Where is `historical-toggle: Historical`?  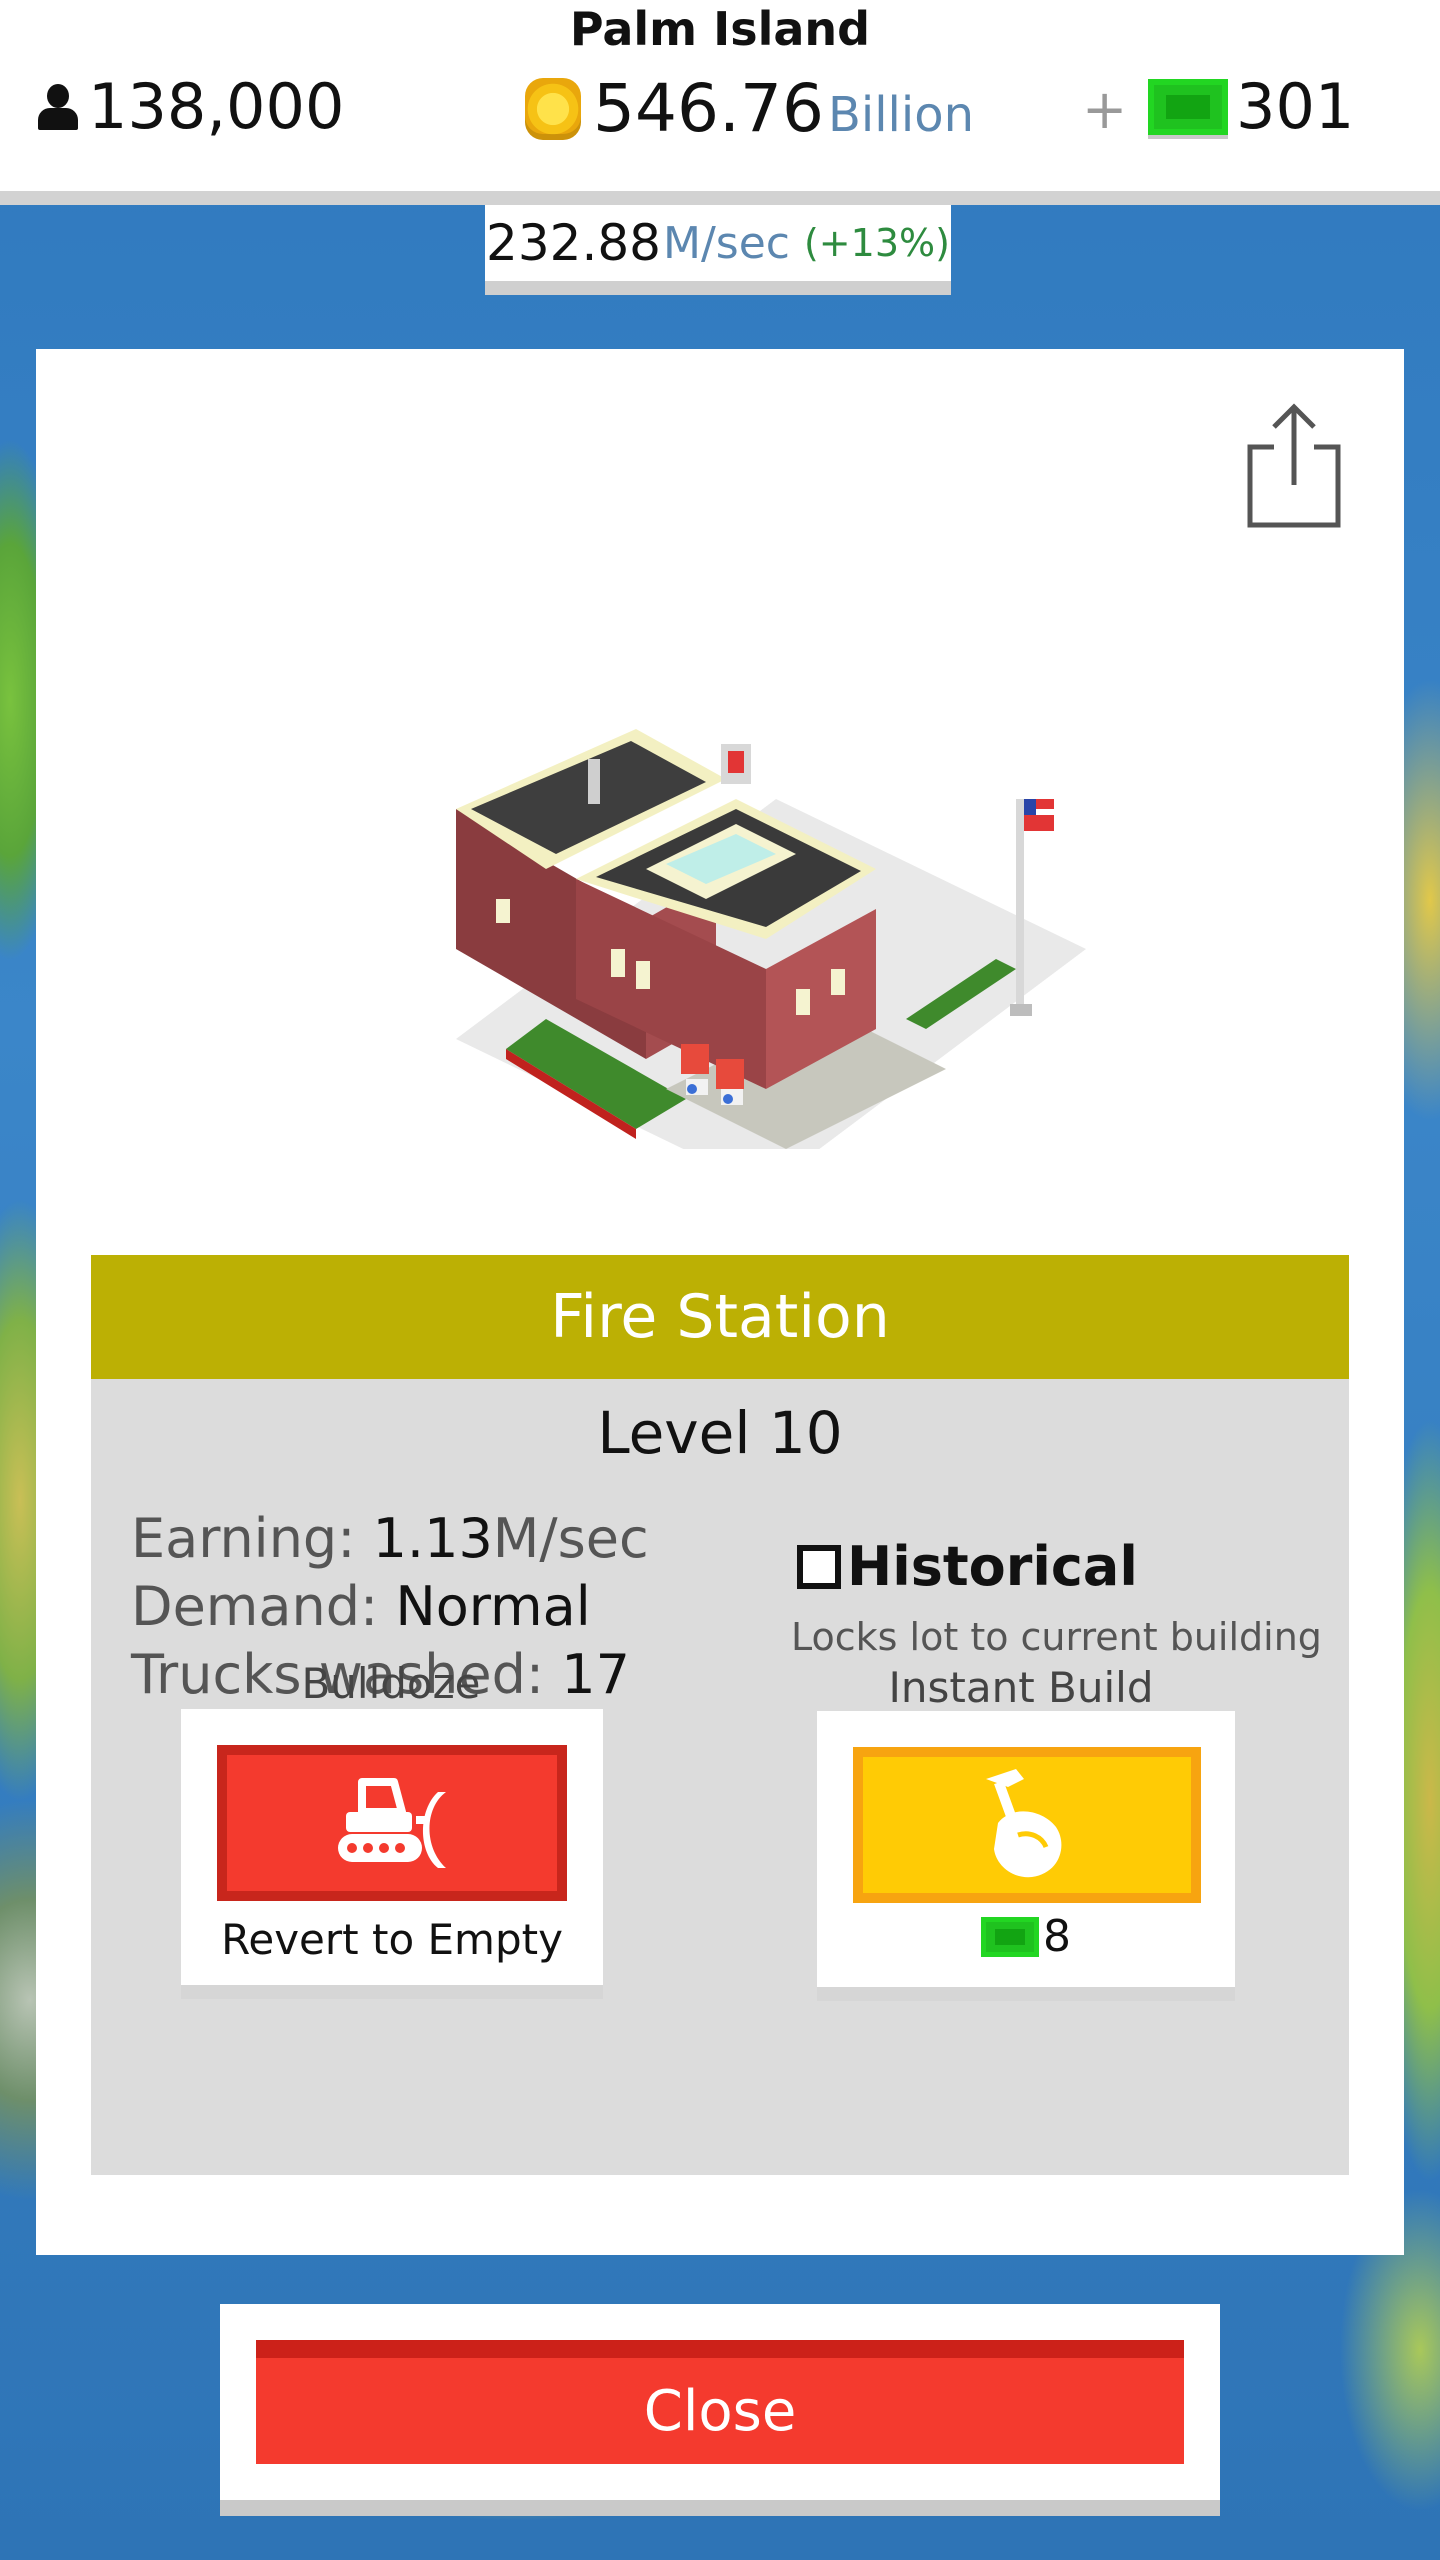
historical-toggle: Historical is located at coordinates (967, 1566).